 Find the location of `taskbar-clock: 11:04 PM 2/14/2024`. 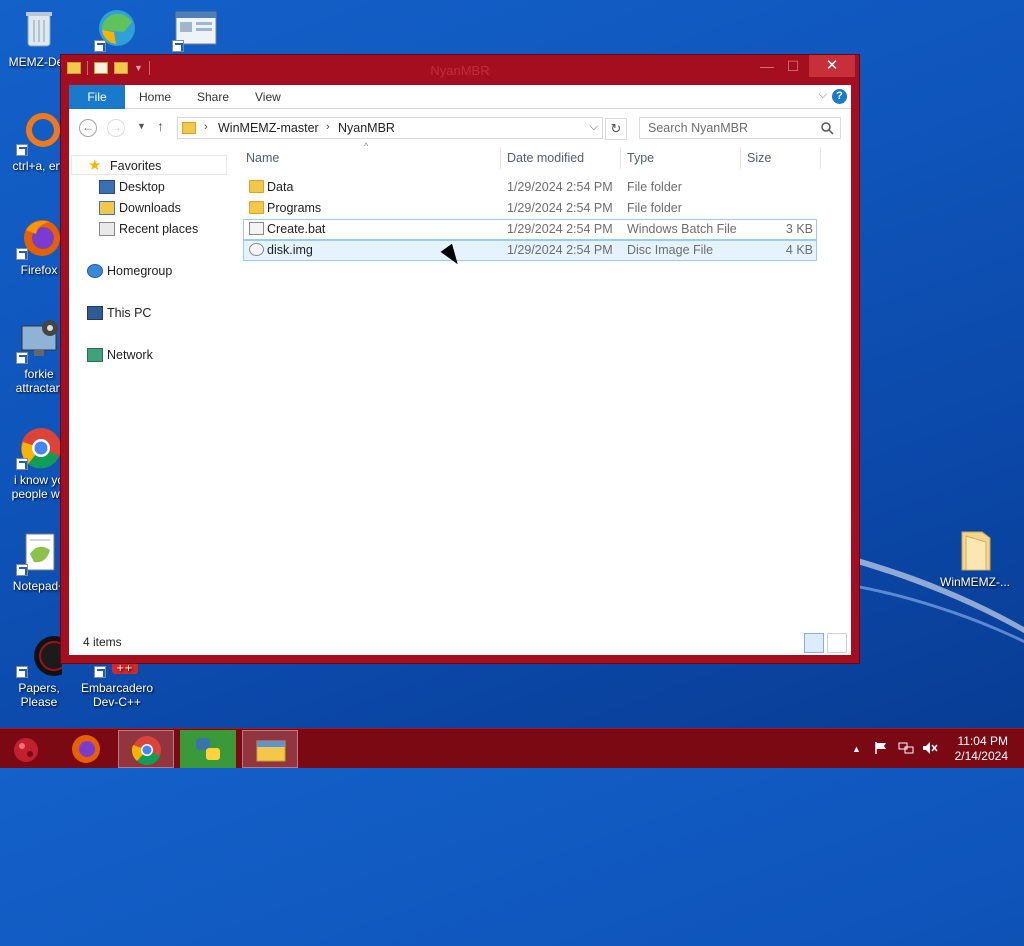

taskbar-clock: 11:04 PM 2/14/2024 is located at coordinates (981, 749).